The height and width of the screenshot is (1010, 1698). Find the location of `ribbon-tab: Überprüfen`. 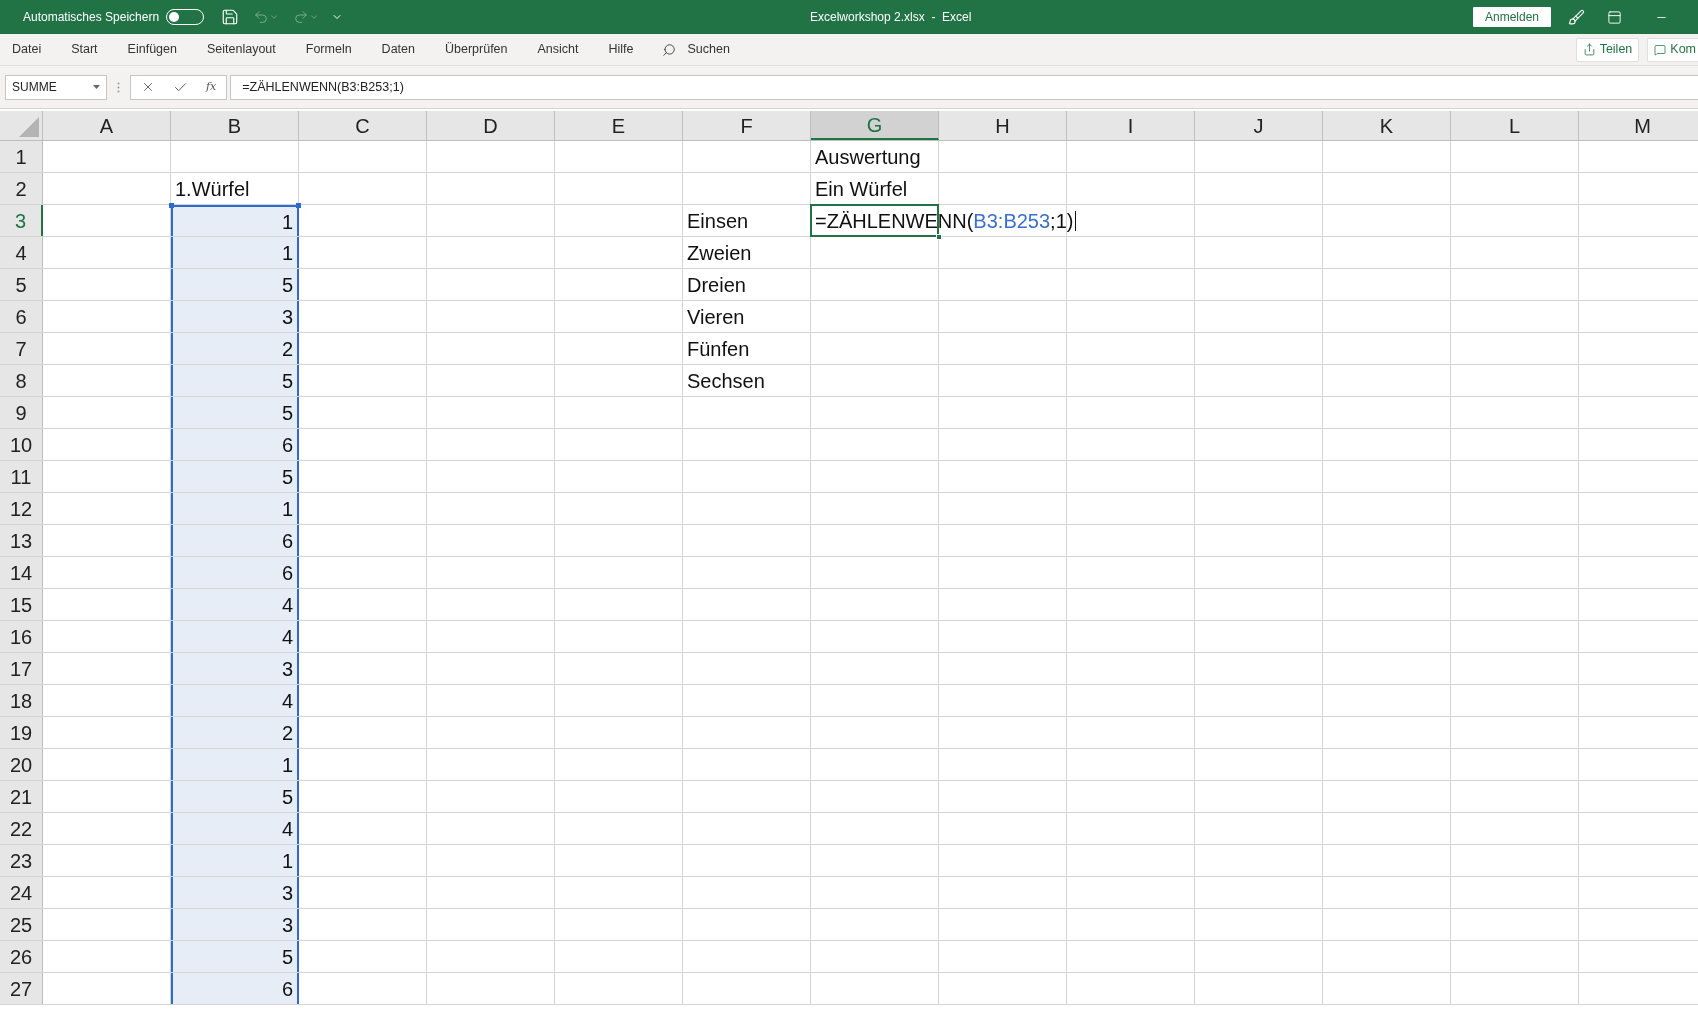

ribbon-tab: Überprüfen is located at coordinates (476, 49).